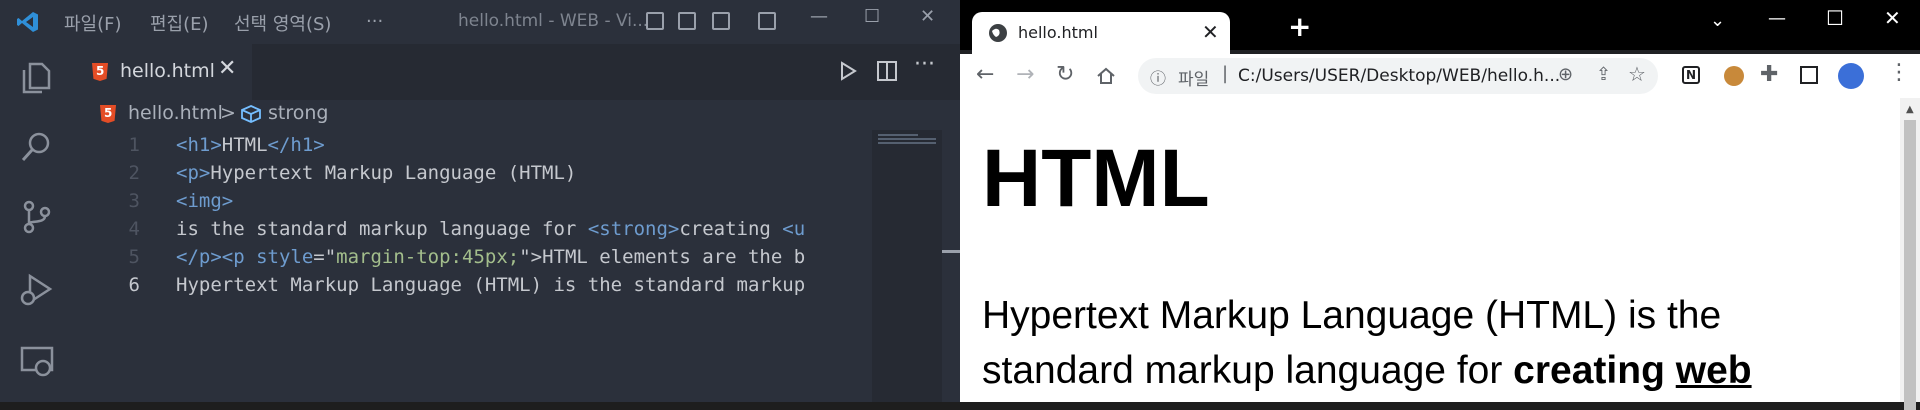  I want to click on paragraph-strong: creating, so click(1589, 370).